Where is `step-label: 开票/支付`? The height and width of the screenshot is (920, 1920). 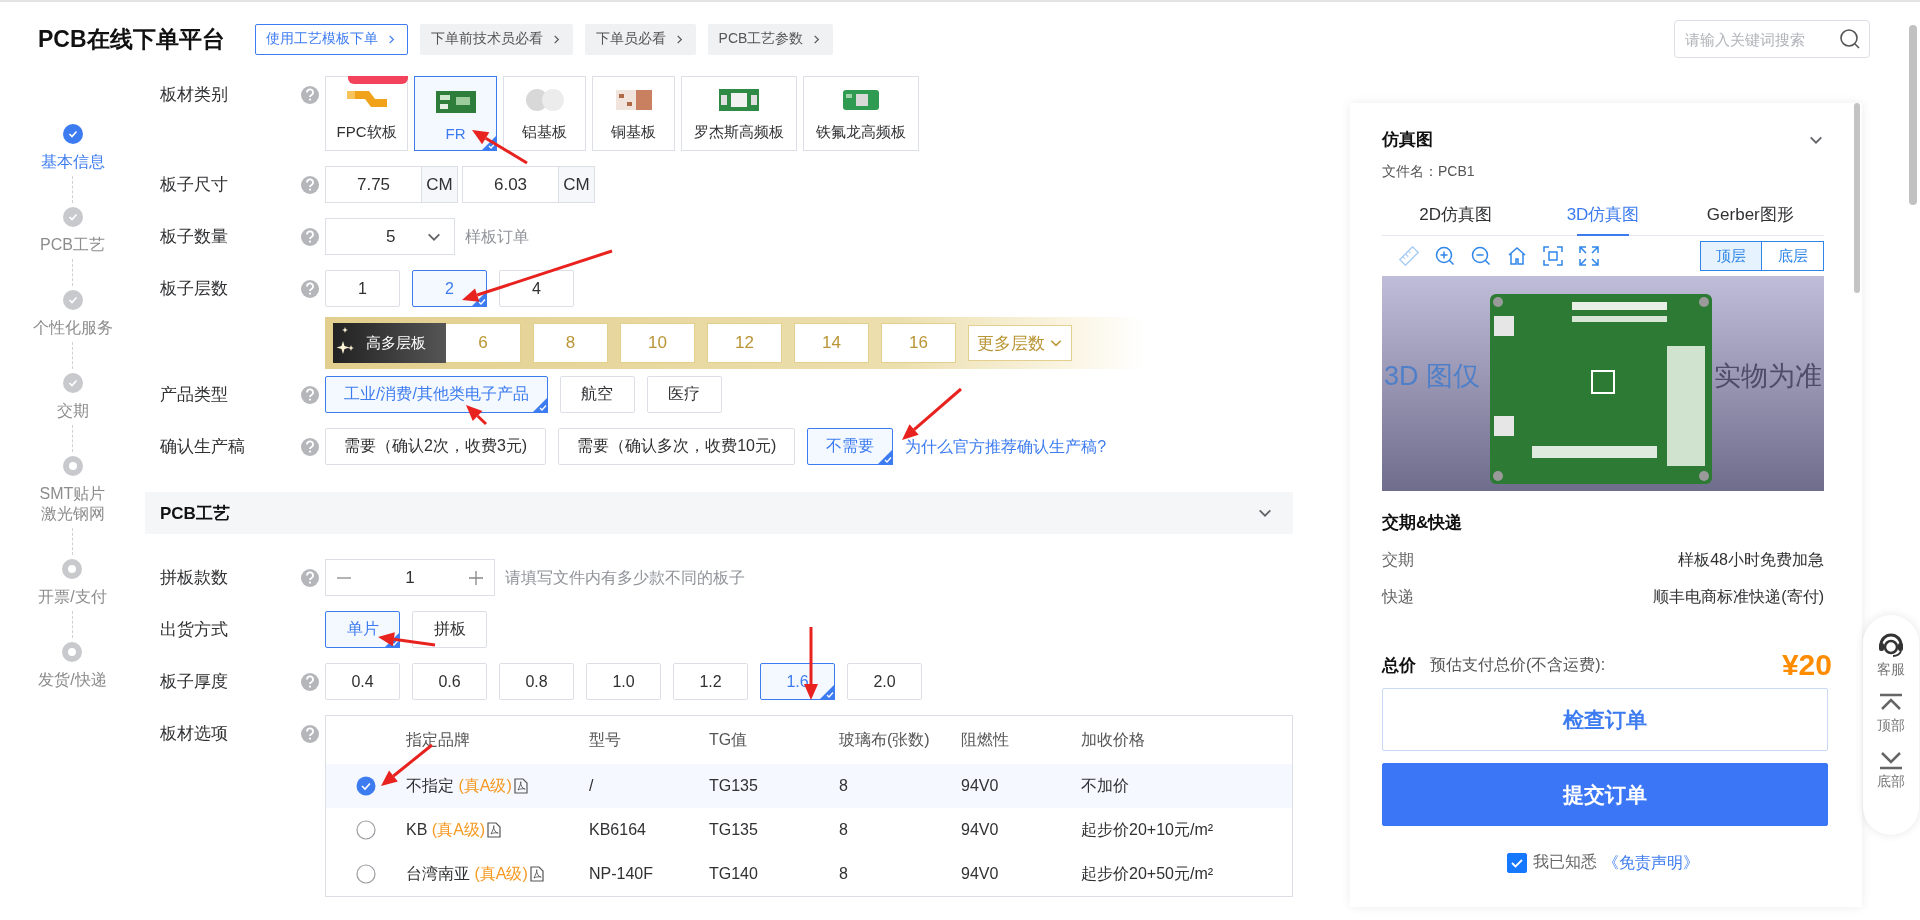 step-label: 开票/支付 is located at coordinates (72, 597).